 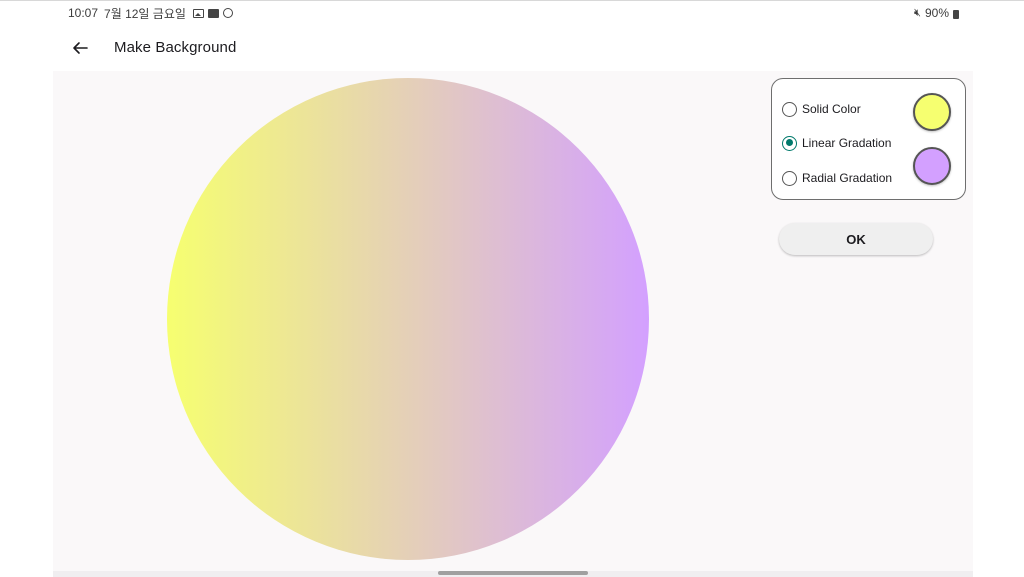 I want to click on option-solid-color: Solid Color, so click(x=821, y=109).